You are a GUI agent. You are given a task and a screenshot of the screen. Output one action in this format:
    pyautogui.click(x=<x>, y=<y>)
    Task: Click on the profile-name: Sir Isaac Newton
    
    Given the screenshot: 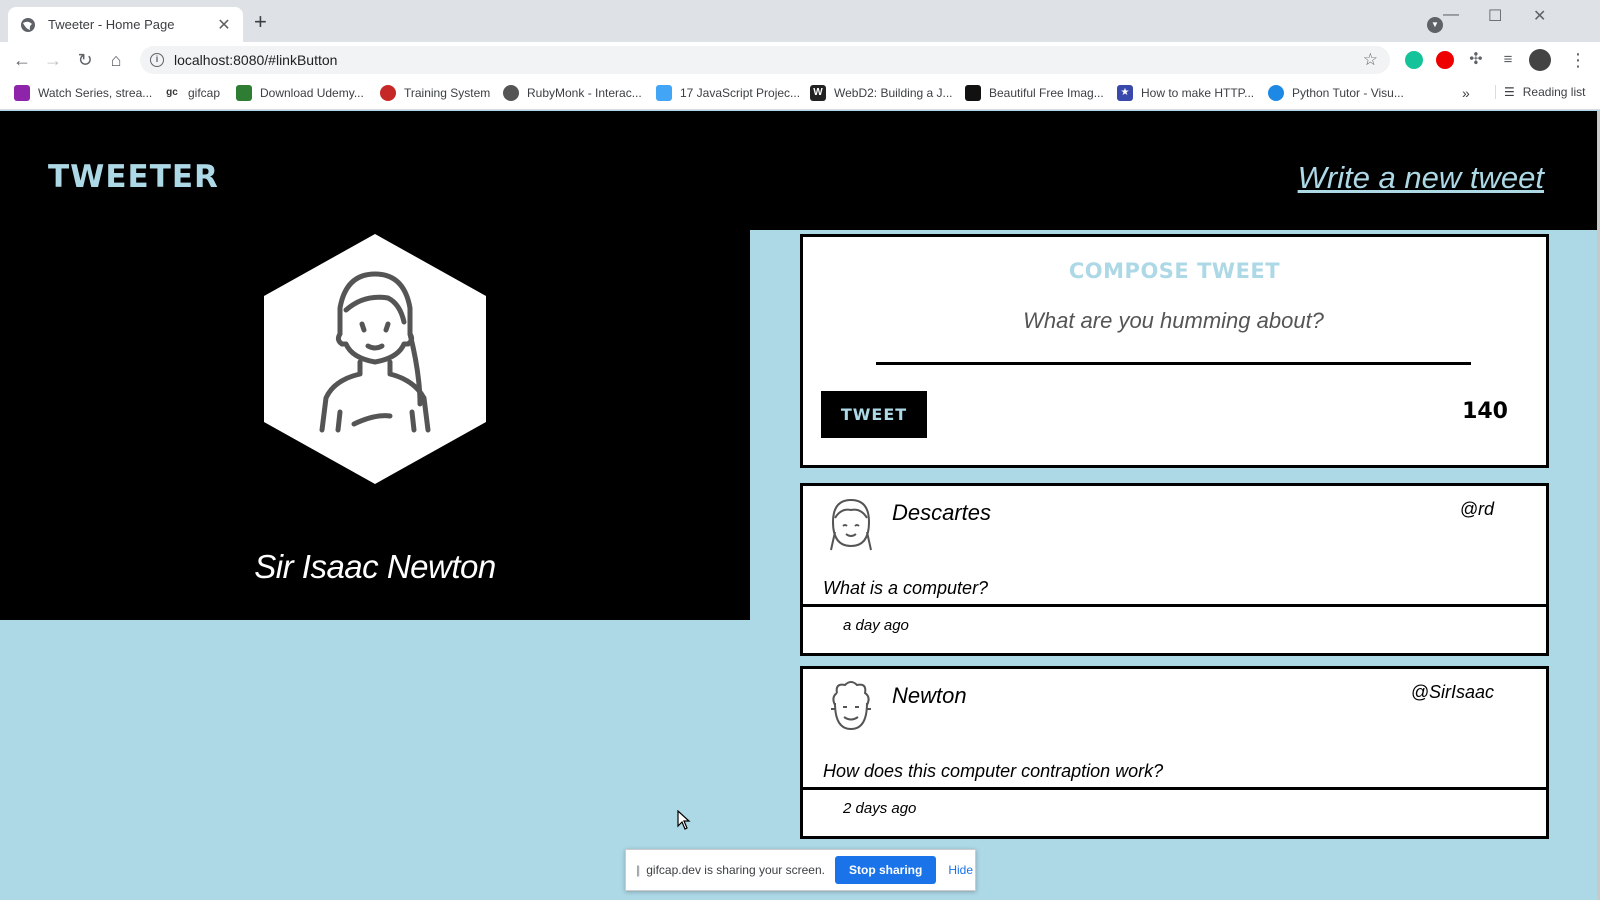 What is the action you would take?
    pyautogui.click(x=375, y=566)
    